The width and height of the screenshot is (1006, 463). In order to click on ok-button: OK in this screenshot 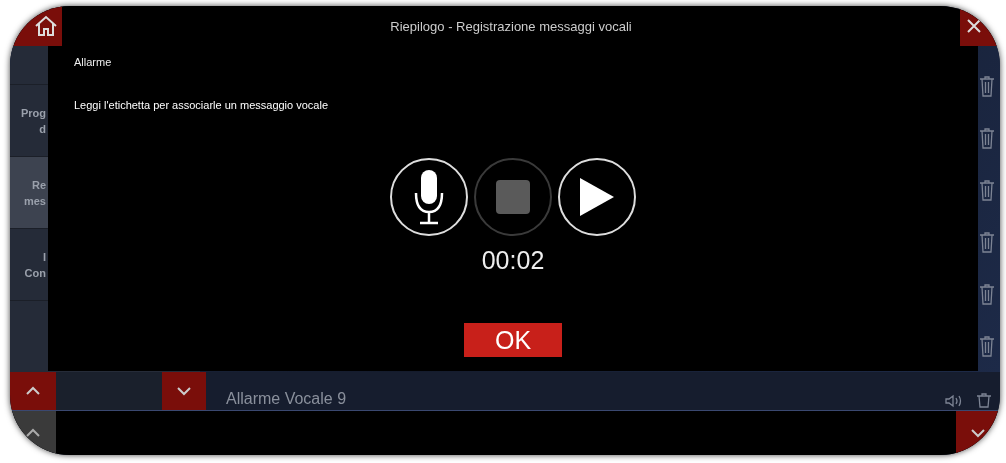, I will do `click(513, 340)`.